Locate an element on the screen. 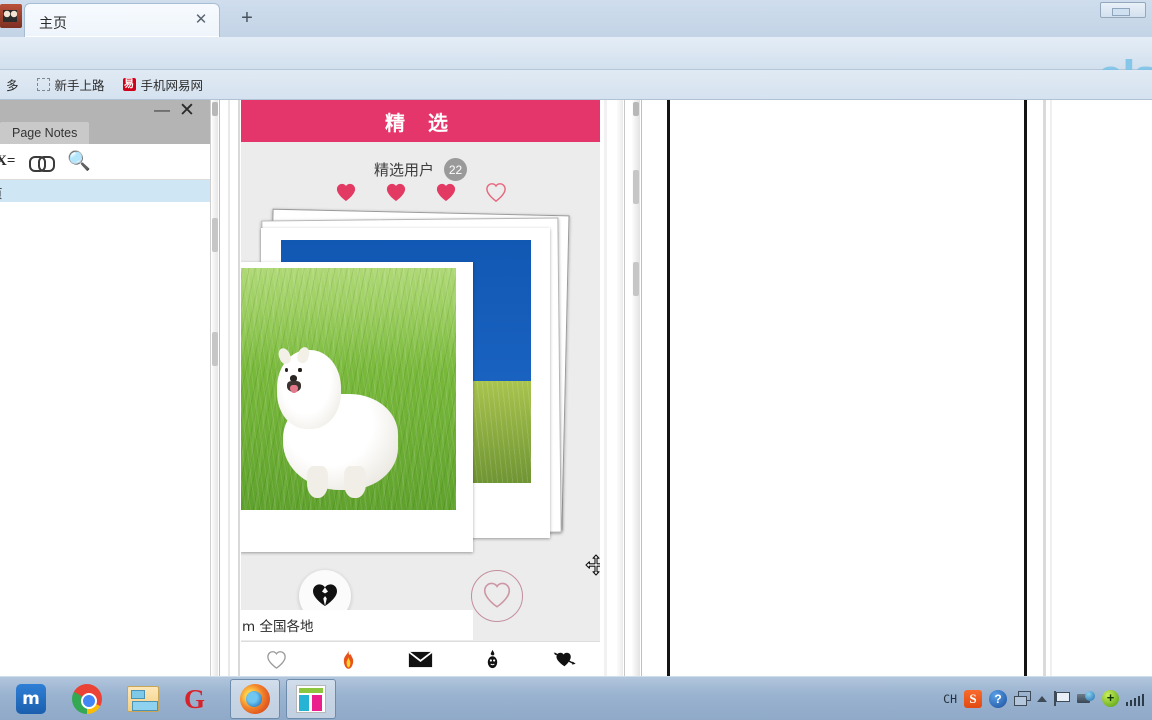  nav-cupid-icon is located at coordinates (564, 659).